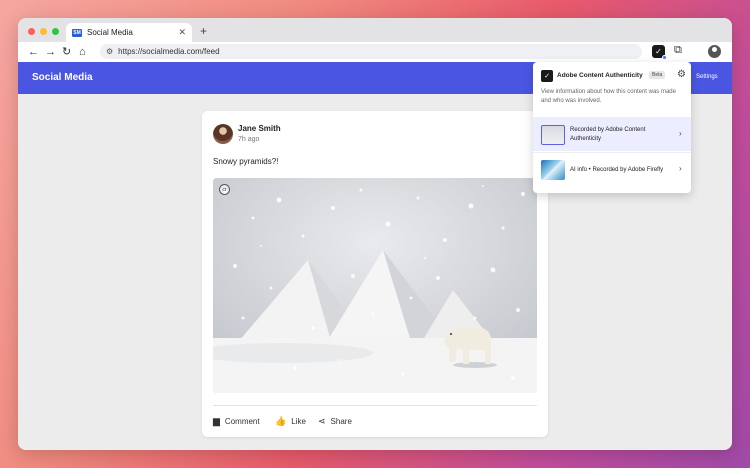 The width and height of the screenshot is (750, 468). Describe the element at coordinates (600, 75) in the screenshot. I see `popup-title: Adobe Content Authenticity` at that location.